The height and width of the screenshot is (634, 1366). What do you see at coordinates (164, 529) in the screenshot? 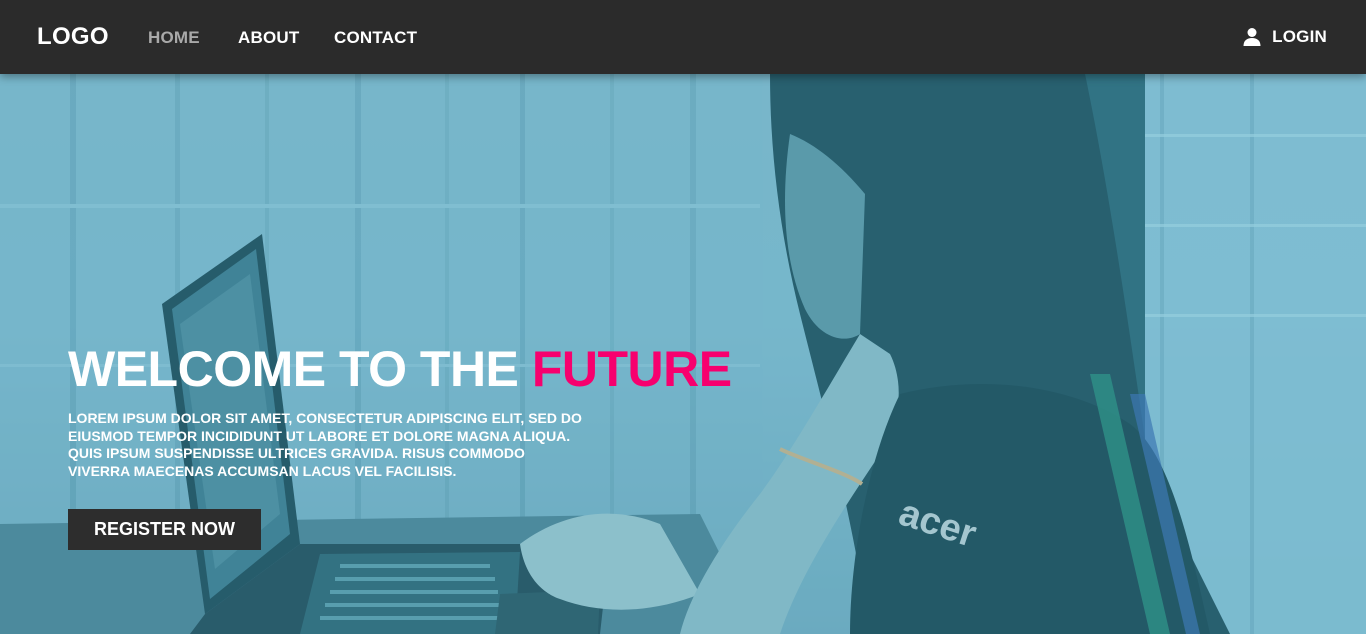
I see `register-now-button: REGISTER NOW` at bounding box center [164, 529].